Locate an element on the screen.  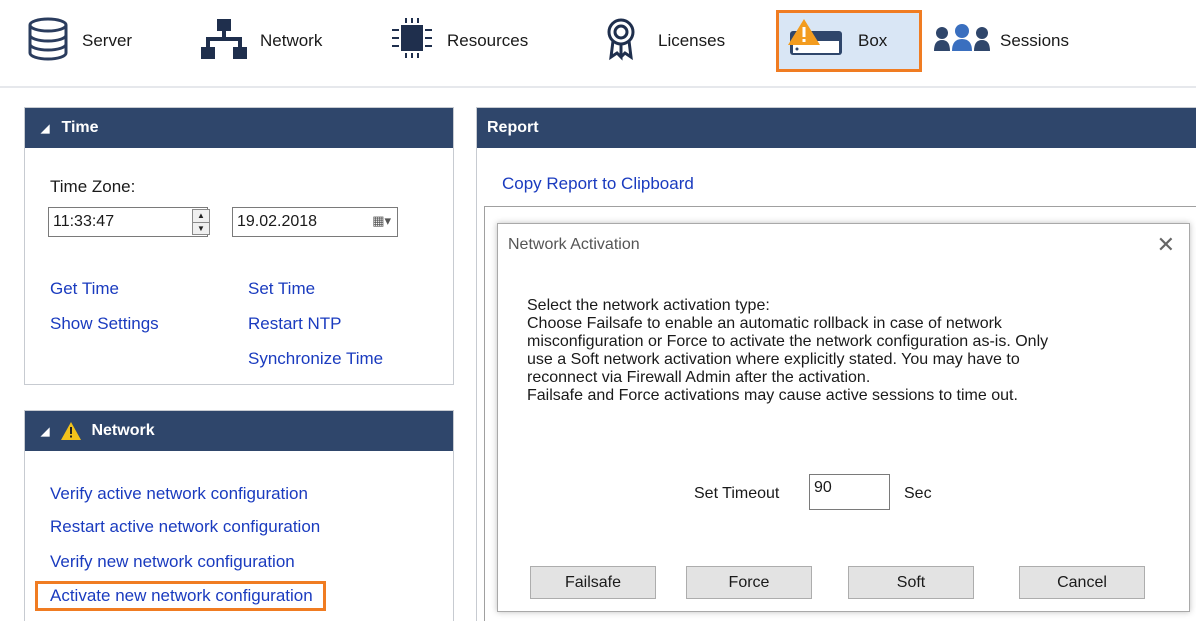
soft-button: Soft is located at coordinates (911, 582).